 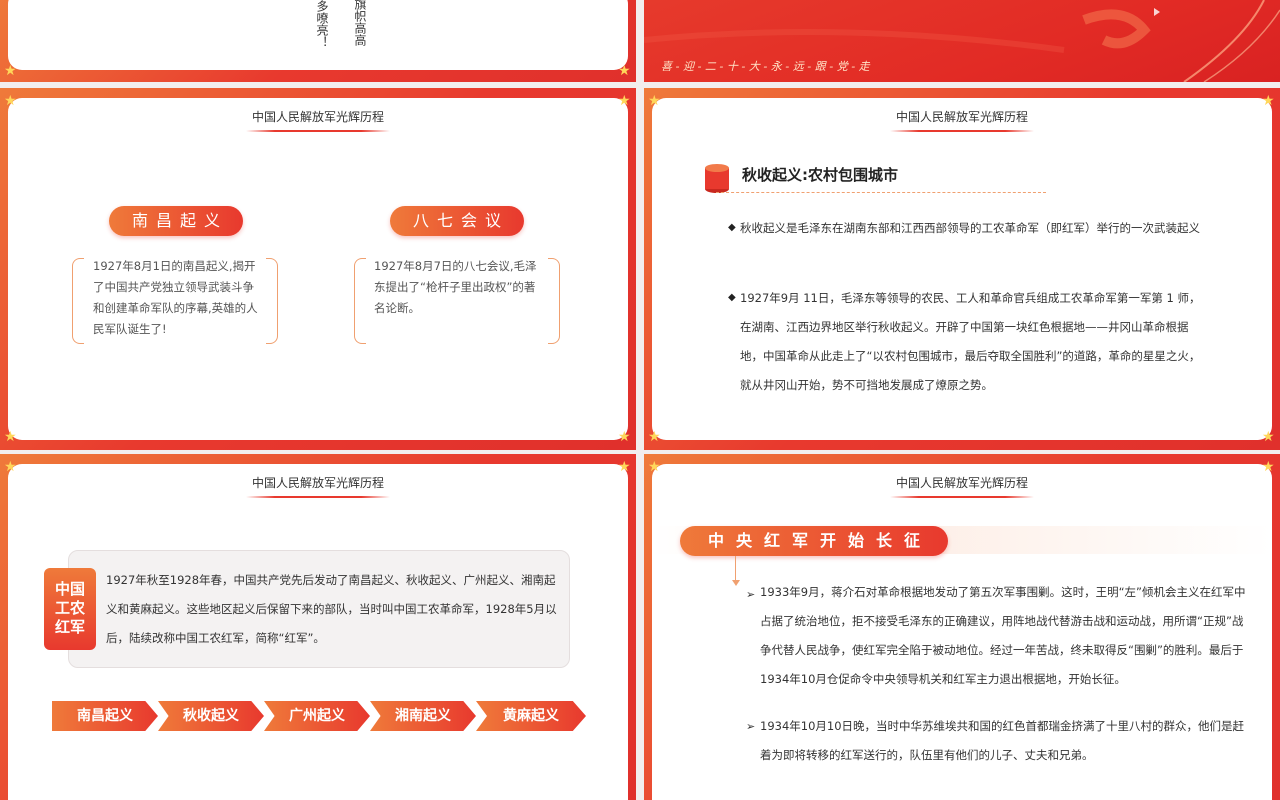 I want to click on autumn-harvest-heading: 秋收起义:农村包围城市, so click(x=820, y=175).